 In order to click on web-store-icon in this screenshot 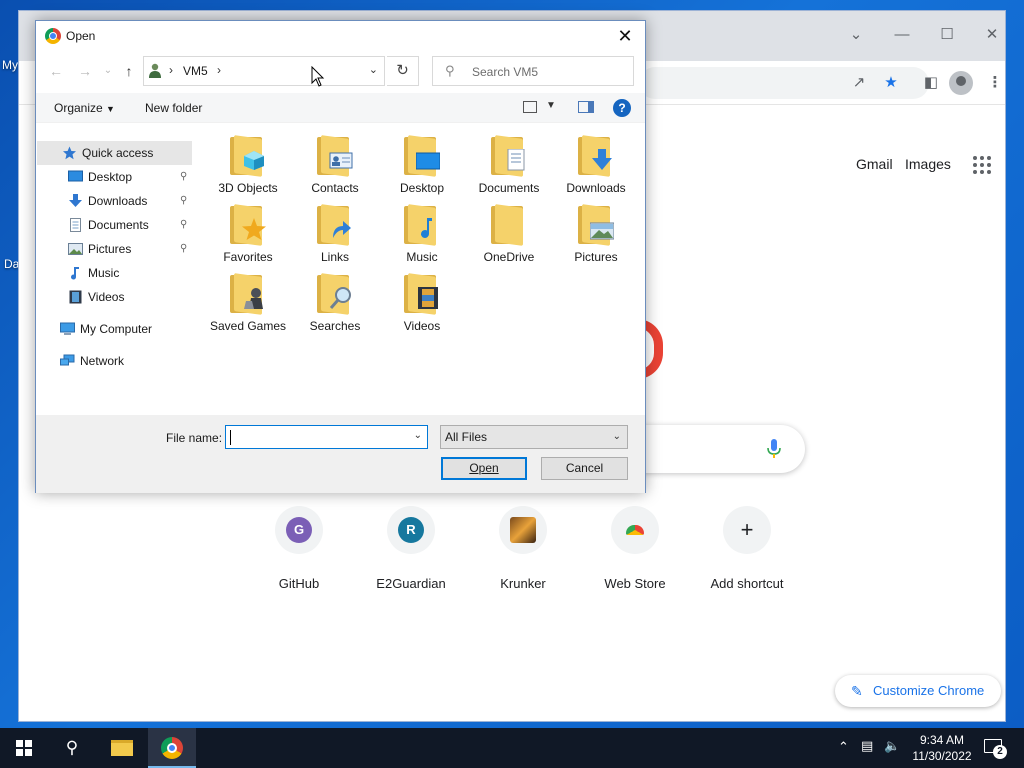, I will do `click(635, 530)`.